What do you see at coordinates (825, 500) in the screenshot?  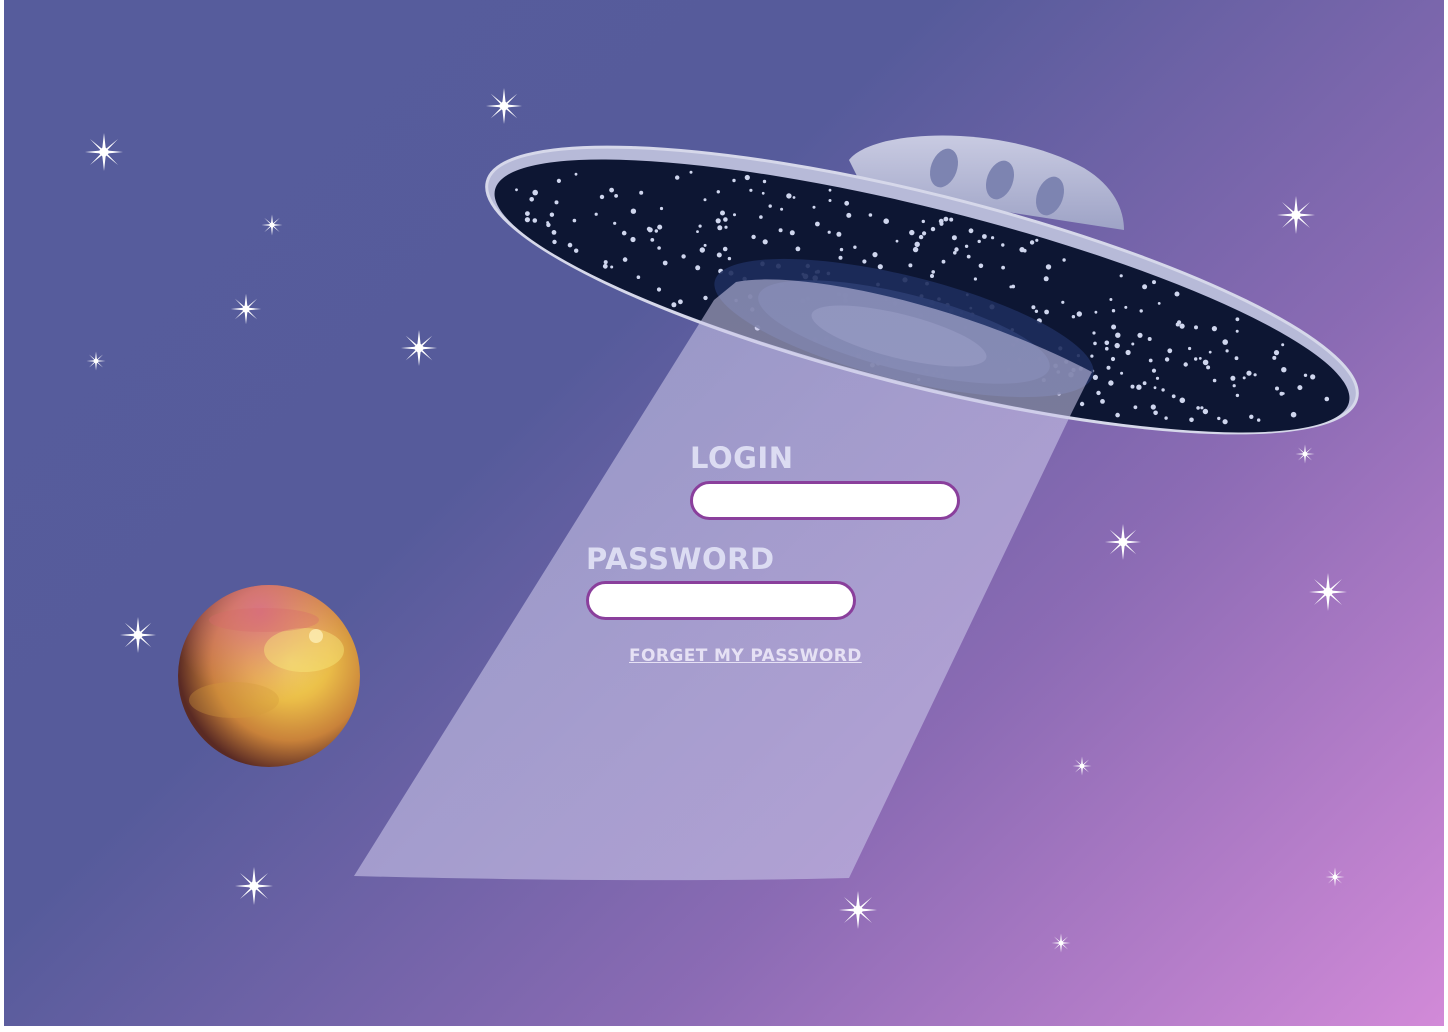 I see `login-input` at bounding box center [825, 500].